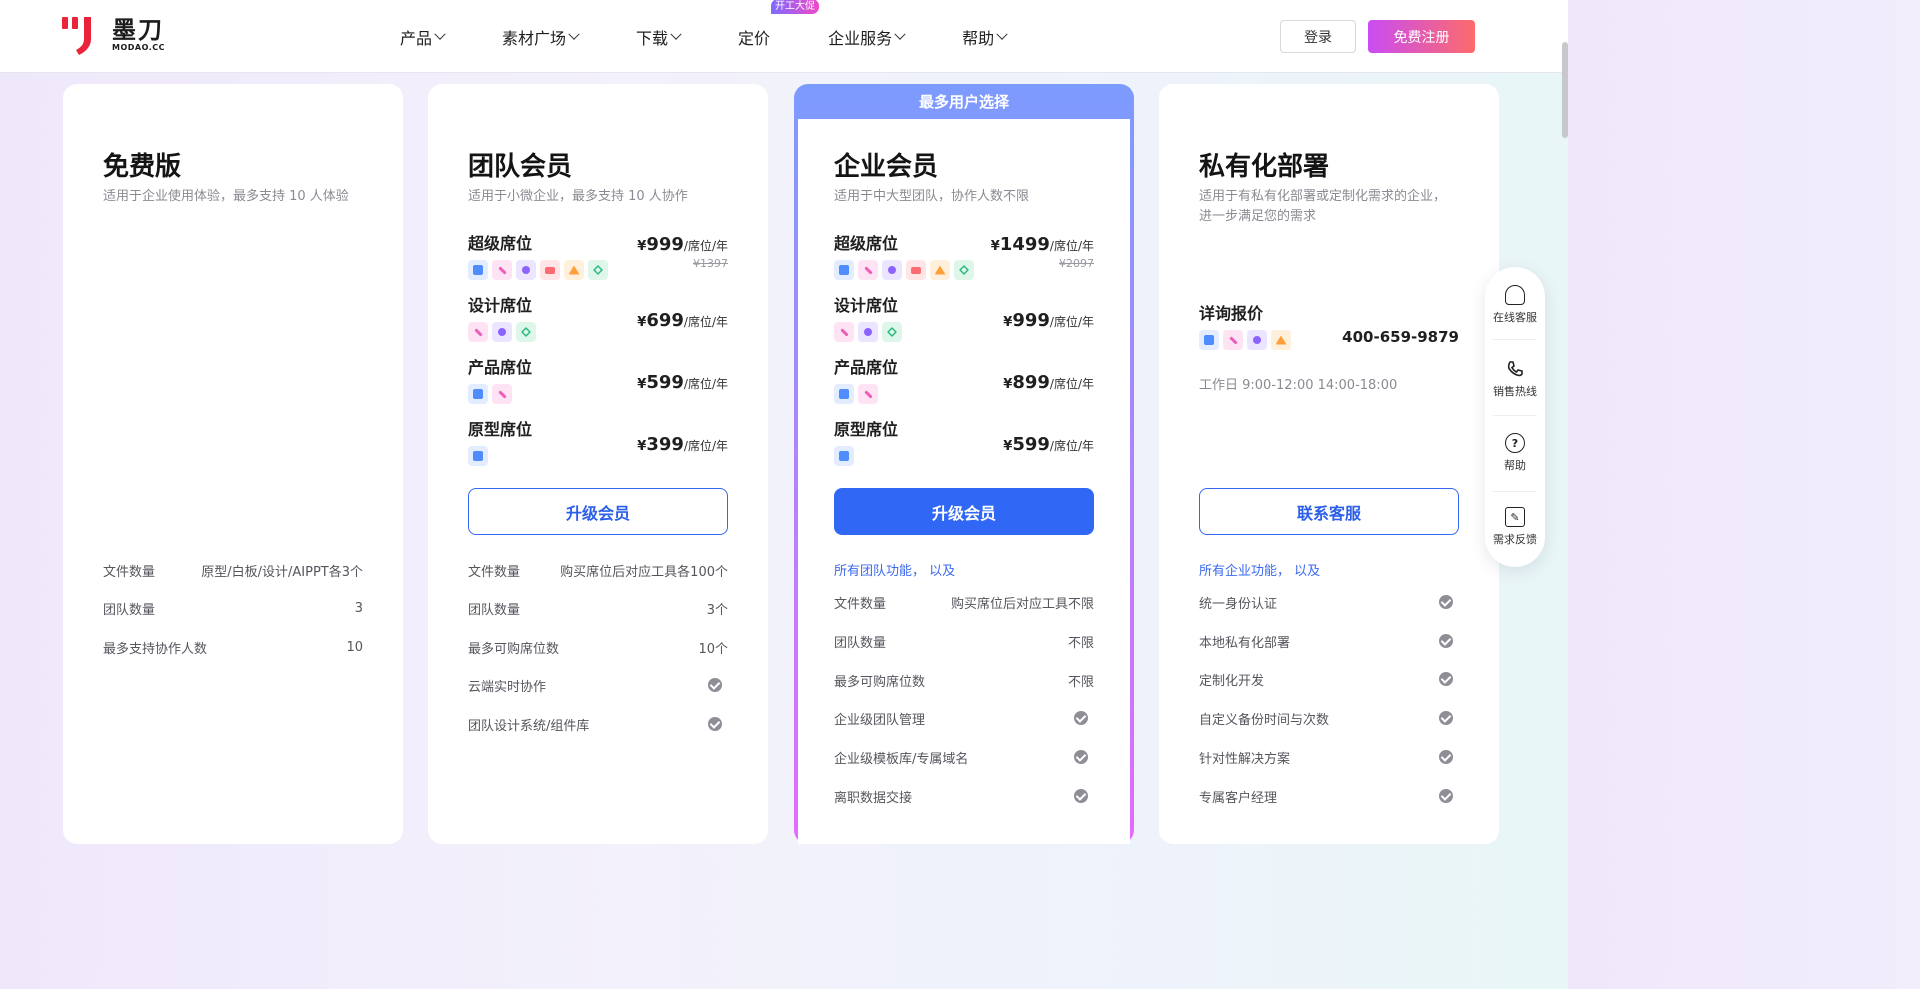  What do you see at coordinates (1400, 337) in the screenshot?
I see `sales-phone: 400-659-9879` at bounding box center [1400, 337].